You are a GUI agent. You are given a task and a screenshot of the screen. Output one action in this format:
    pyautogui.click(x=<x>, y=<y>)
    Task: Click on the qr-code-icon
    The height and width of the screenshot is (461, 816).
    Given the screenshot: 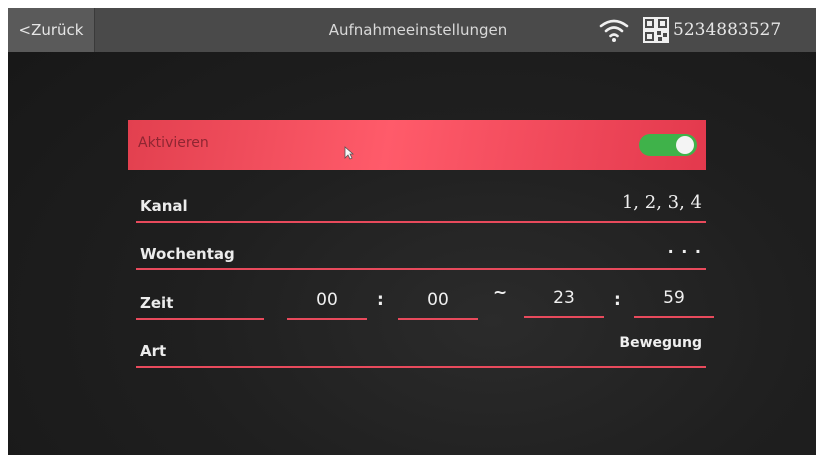 What is the action you would take?
    pyautogui.click(x=656, y=30)
    